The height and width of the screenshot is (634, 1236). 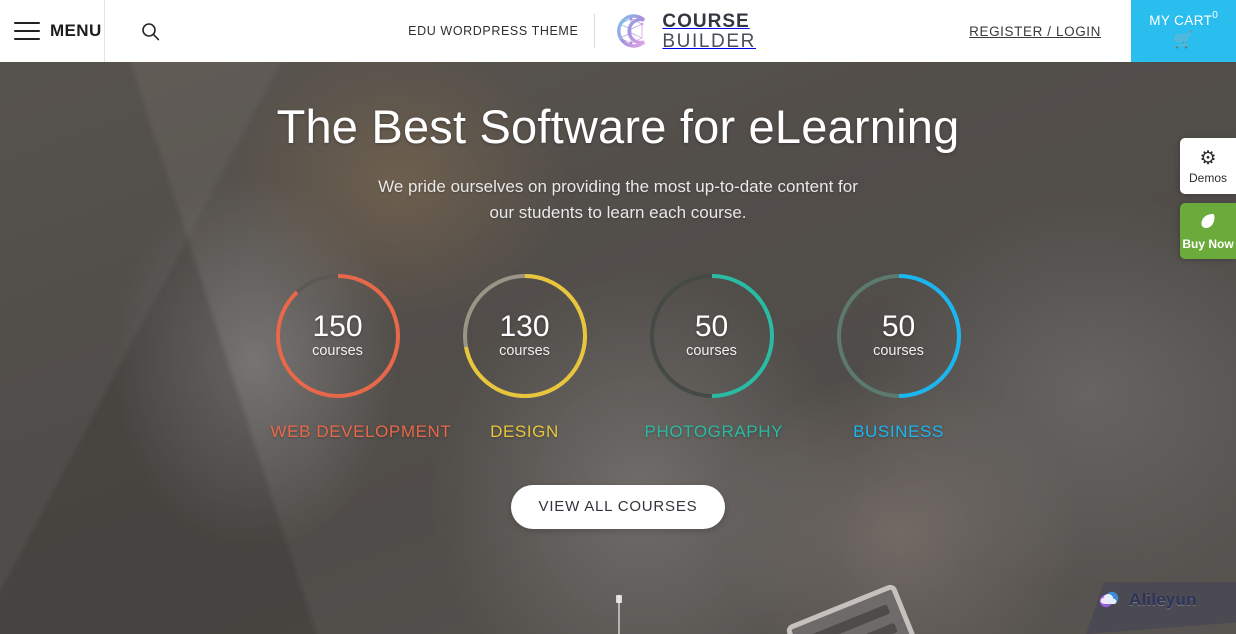 I want to click on side-widget-stack: ⚙ Demos Buy Now, so click(x=1208, y=198).